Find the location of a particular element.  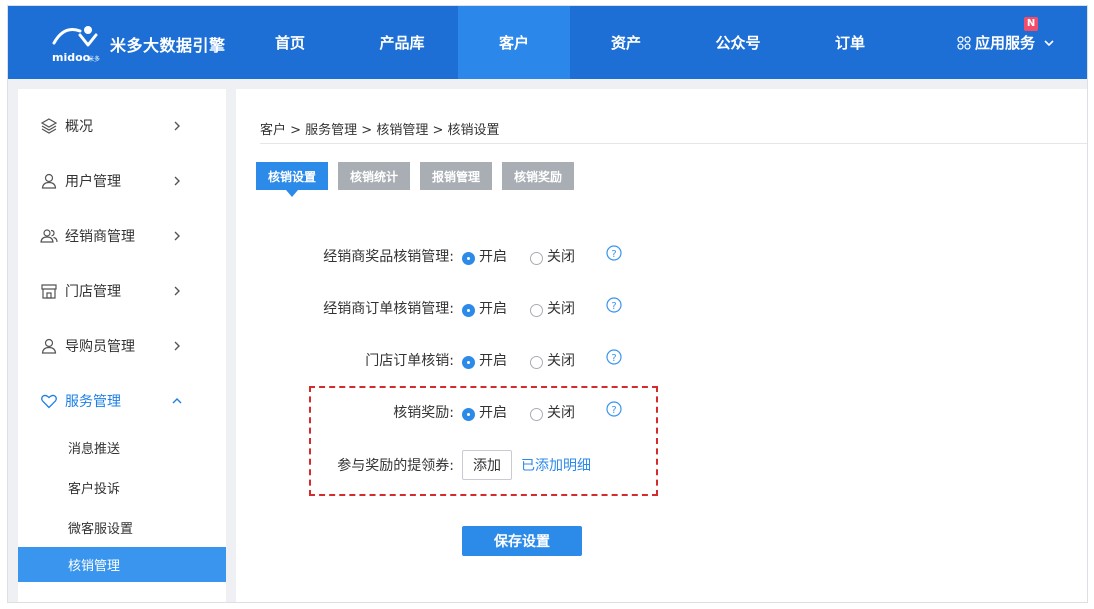

sidebar-subitem-micro-service: 微客服设置 is located at coordinates (122, 527).